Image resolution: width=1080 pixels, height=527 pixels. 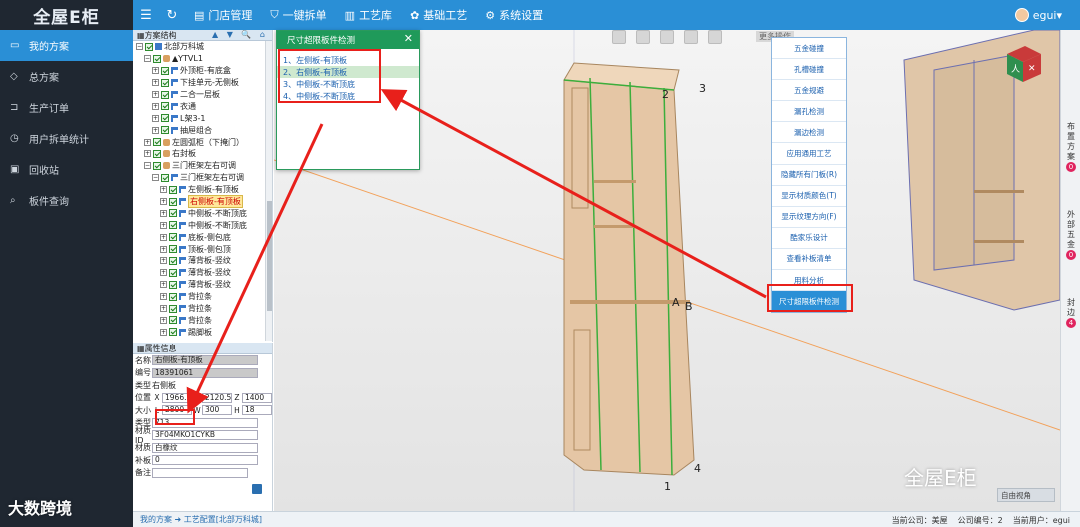 What do you see at coordinates (201, 519) in the screenshot?
I see `breadcrumb: 我的方案 ➜ 工艺配置[北部万科城]` at bounding box center [201, 519].